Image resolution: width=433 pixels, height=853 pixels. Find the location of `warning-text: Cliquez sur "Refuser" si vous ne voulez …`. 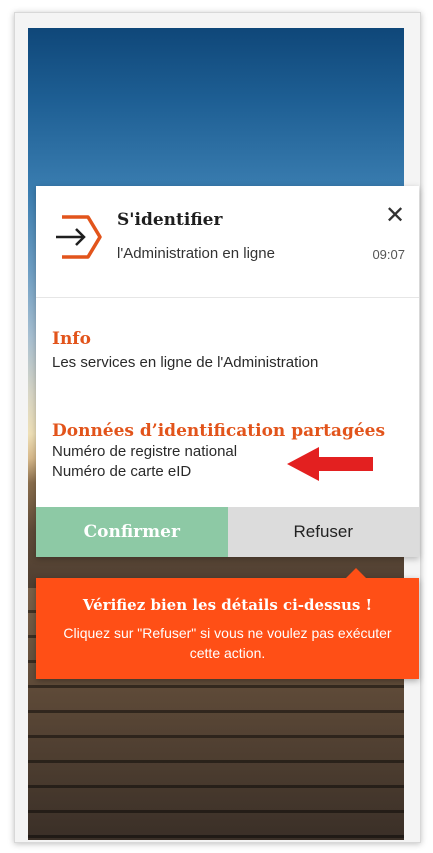

warning-text: Cliquez sur "Refuser" si vous ne voulez … is located at coordinates (227, 643).